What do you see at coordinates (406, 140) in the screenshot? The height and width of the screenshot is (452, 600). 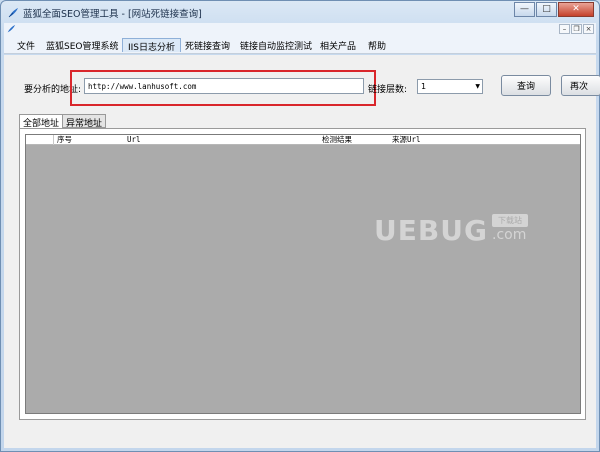 I see `col-header-source-url: 来源Url` at bounding box center [406, 140].